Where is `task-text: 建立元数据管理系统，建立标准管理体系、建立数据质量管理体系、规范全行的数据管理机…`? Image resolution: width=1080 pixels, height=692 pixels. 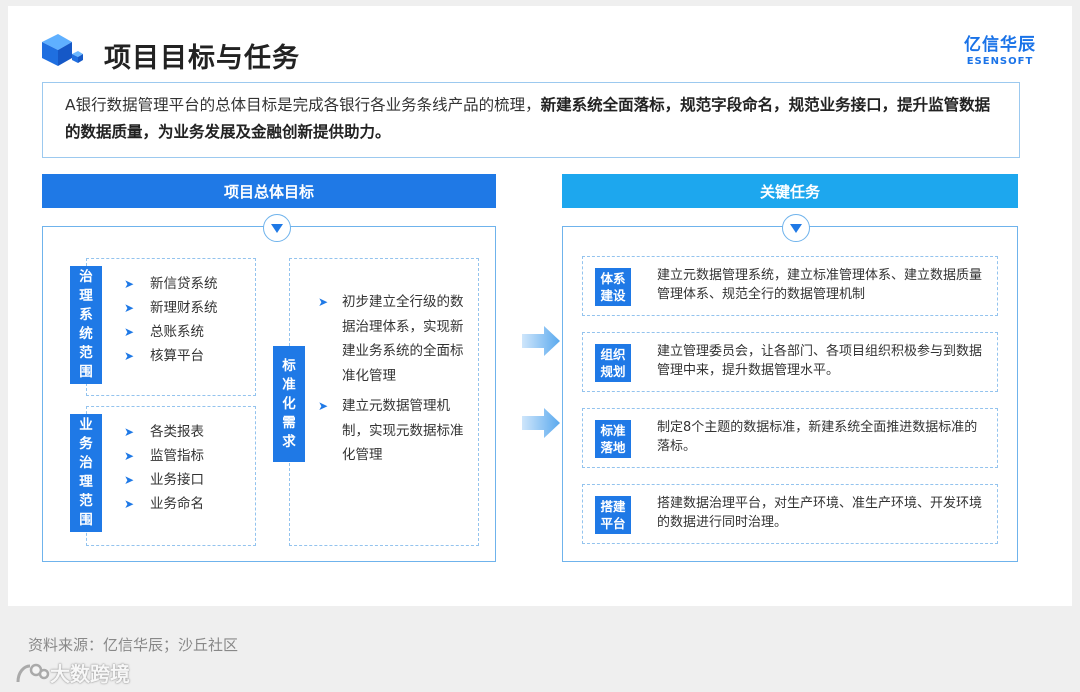
task-text: 建立元数据管理系统，建立标准管理体系、建立数据质量管理体系、规范全行的数据管理机… is located at coordinates (820, 285).